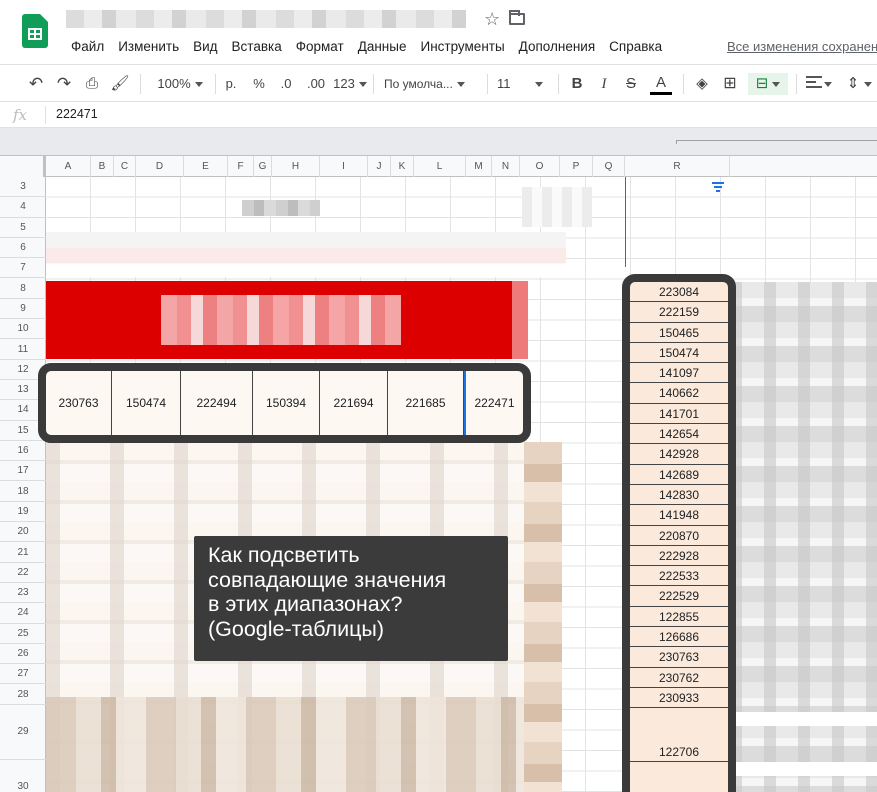 This screenshot has width=877, height=792. I want to click on column-r-cell: 142654, so click(679, 434).